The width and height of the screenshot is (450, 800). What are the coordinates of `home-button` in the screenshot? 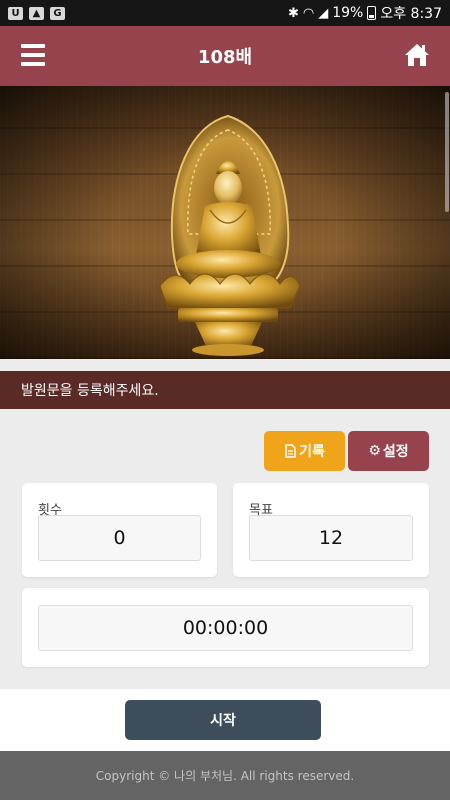 It's located at (417, 55).